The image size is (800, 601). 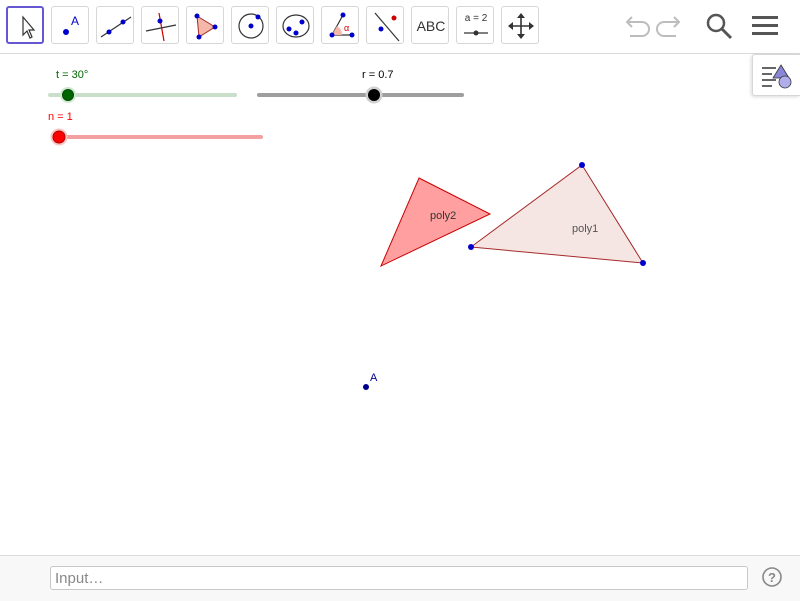 I want to click on menu-button, so click(x=767, y=26).